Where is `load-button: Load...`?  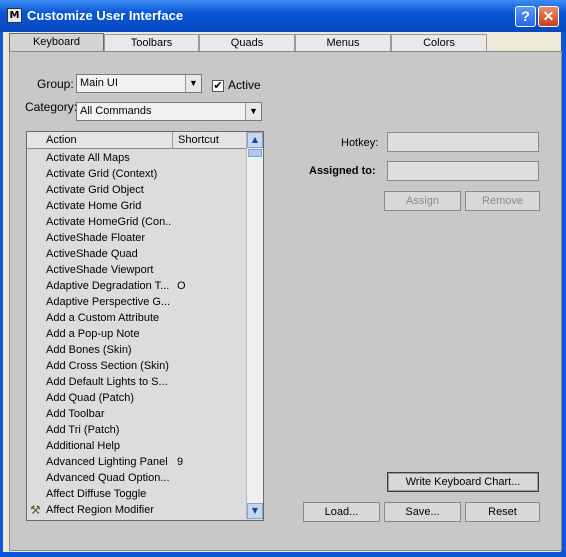 load-button: Load... is located at coordinates (341, 512).